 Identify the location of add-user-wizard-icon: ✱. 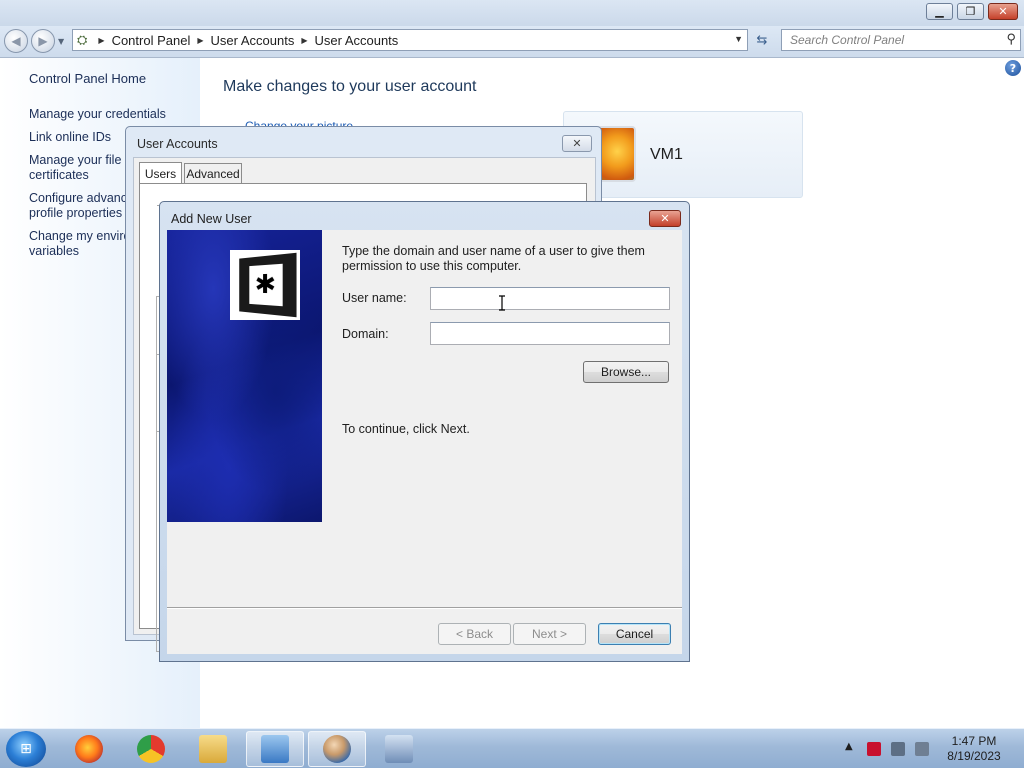
(265, 285).